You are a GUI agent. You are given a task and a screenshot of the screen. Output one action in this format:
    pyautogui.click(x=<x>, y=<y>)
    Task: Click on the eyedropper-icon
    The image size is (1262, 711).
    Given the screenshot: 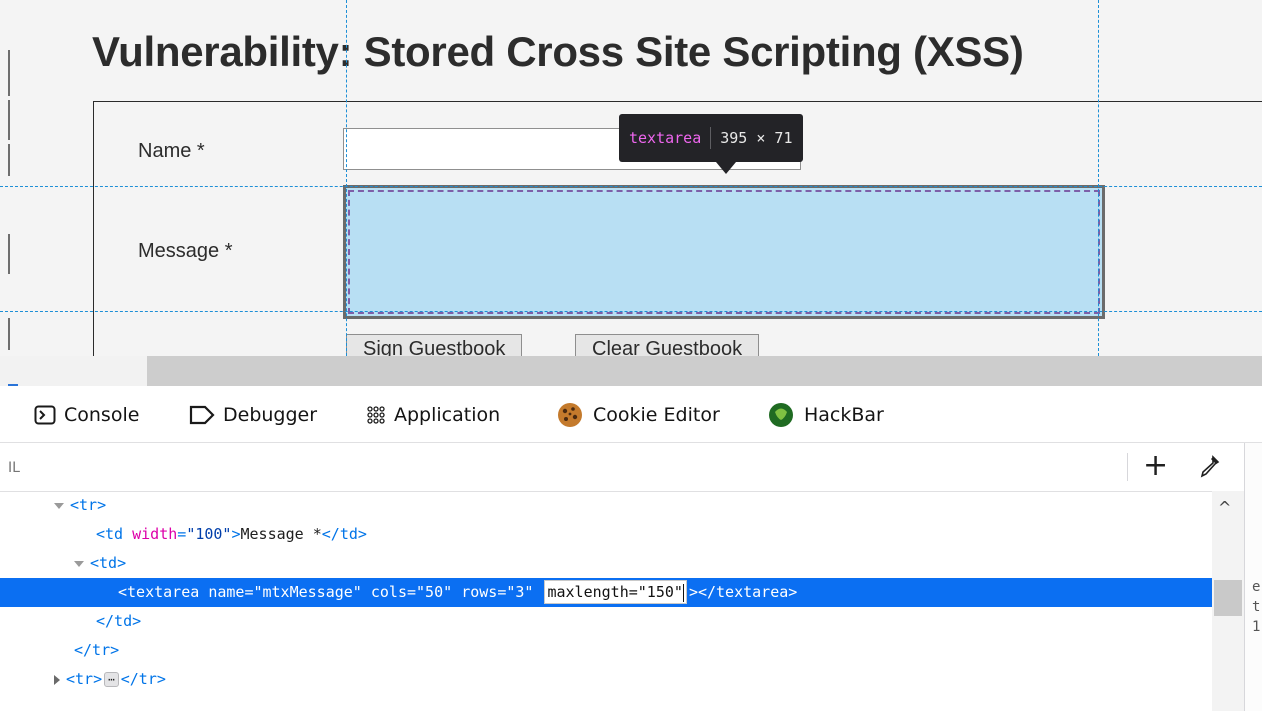 What is the action you would take?
    pyautogui.click(x=1209, y=467)
    